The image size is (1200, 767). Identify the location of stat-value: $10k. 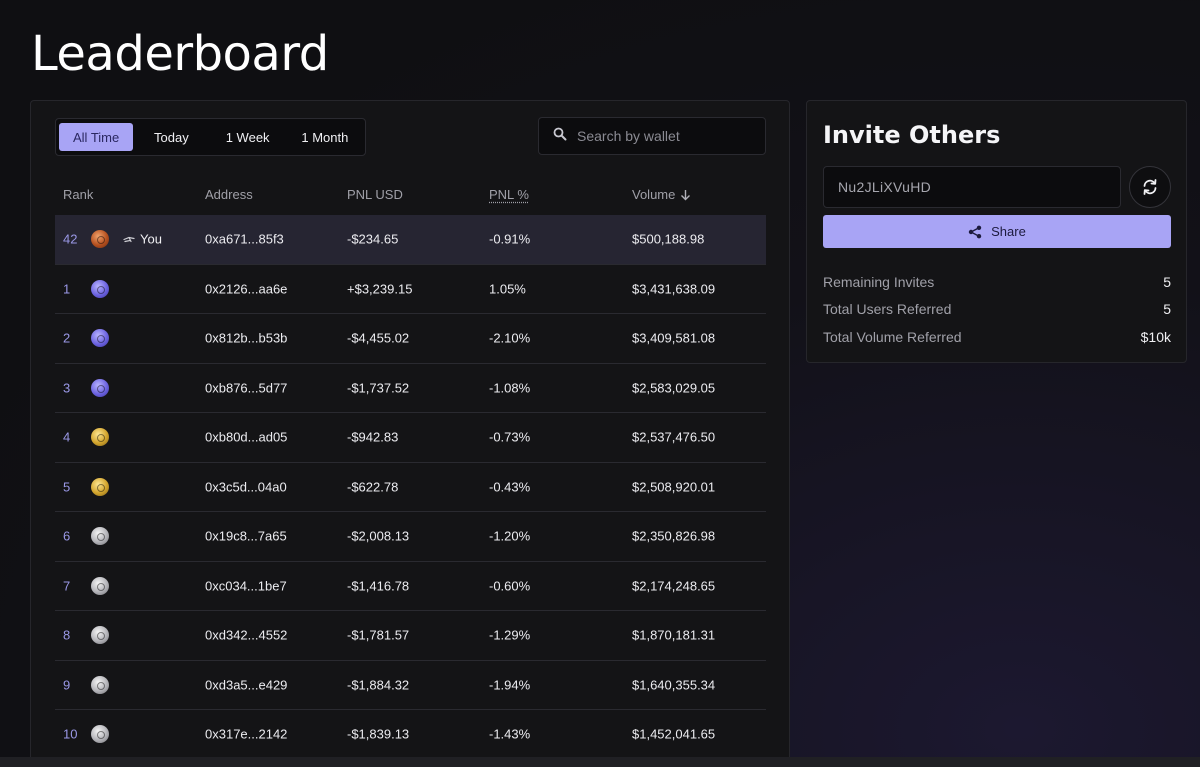
(1155, 337).